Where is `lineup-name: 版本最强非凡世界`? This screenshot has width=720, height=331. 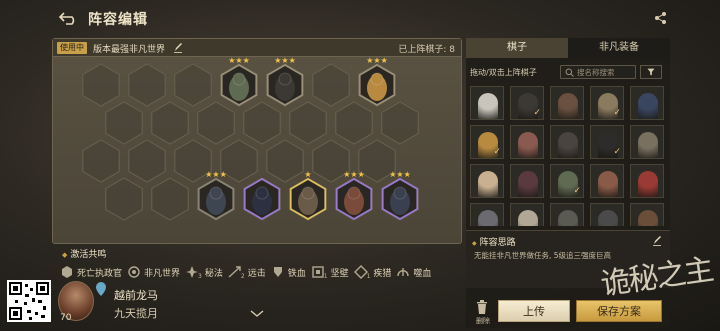 lineup-name: 版本最强非凡世界 is located at coordinates (129, 50).